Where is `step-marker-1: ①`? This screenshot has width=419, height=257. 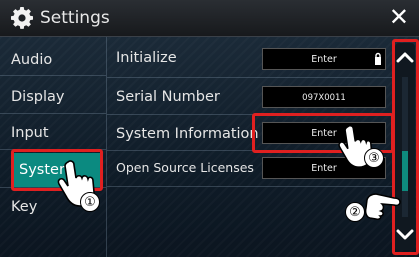
step-marker-1: ① is located at coordinates (90, 202).